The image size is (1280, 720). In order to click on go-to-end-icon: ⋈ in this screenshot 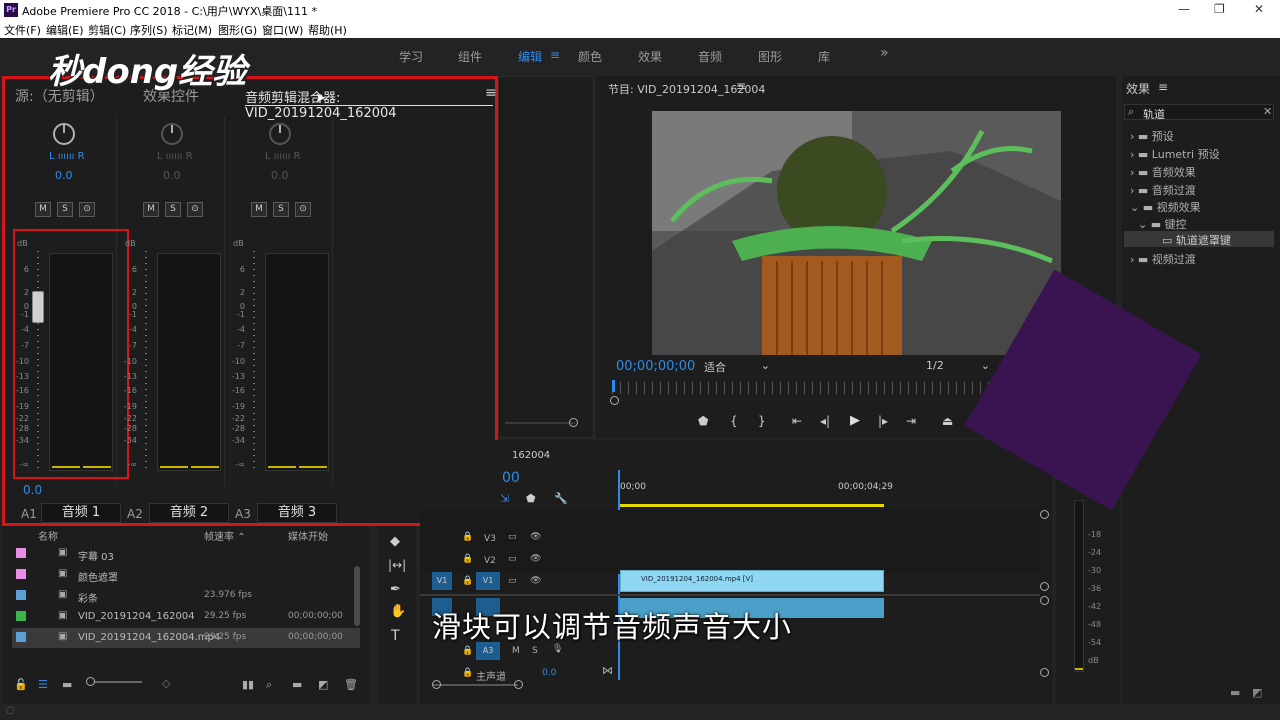, I will do `click(607, 670)`.